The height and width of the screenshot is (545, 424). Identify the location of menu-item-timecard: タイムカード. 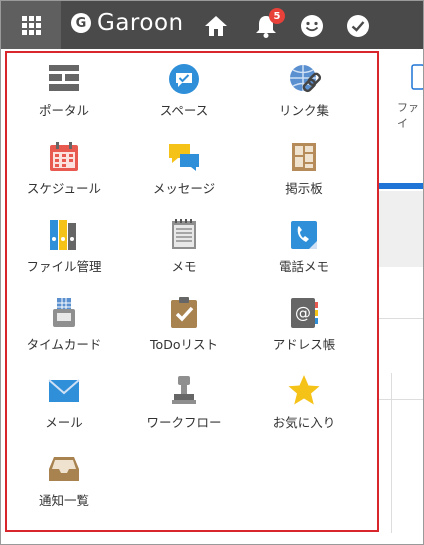
(64, 322).